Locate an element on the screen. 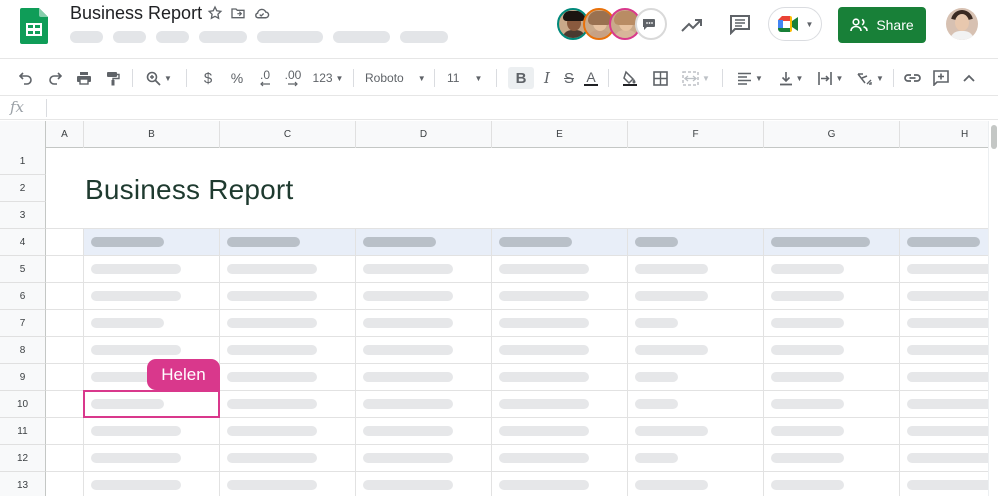 Image resolution: width=998 pixels, height=496 pixels. star-icon is located at coordinates (215, 13).